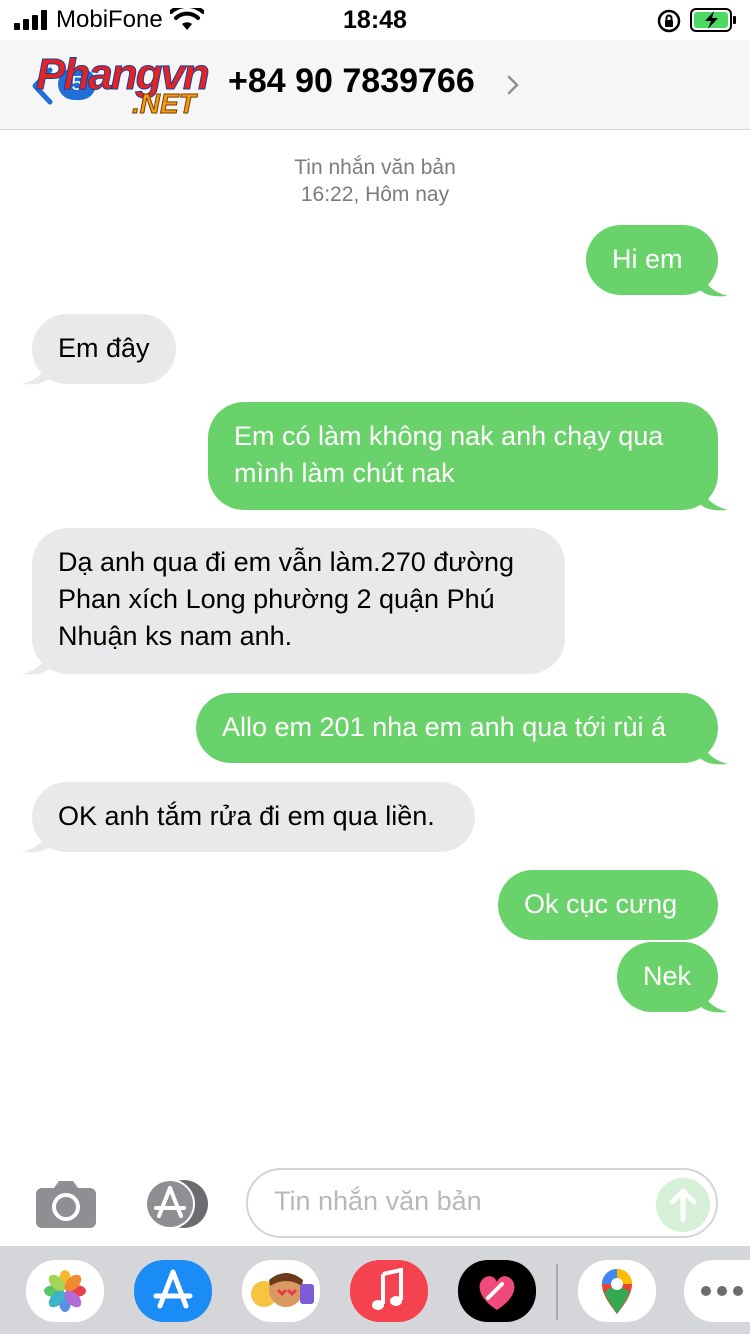 The width and height of the screenshot is (750, 1334). What do you see at coordinates (601, 904) in the screenshot?
I see `message-text: Ok cục cưng` at bounding box center [601, 904].